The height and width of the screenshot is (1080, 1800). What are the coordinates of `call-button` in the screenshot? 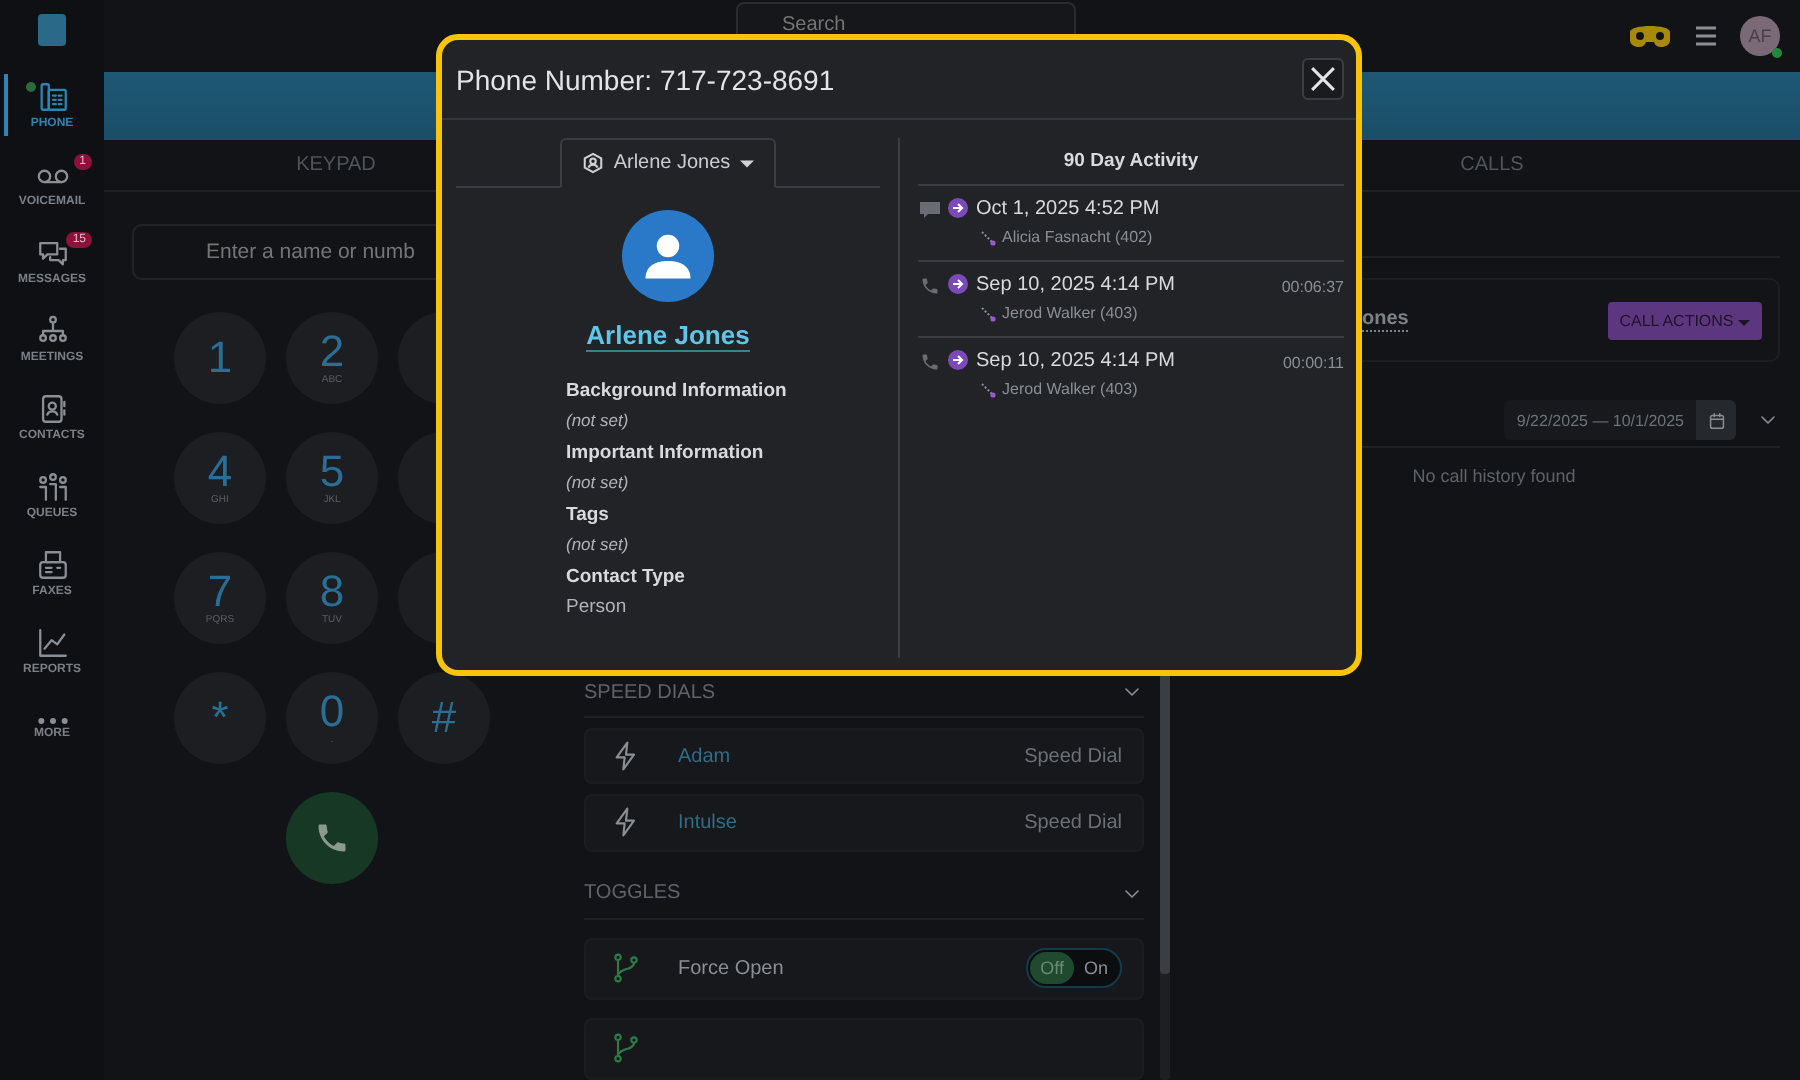 It's located at (332, 838).